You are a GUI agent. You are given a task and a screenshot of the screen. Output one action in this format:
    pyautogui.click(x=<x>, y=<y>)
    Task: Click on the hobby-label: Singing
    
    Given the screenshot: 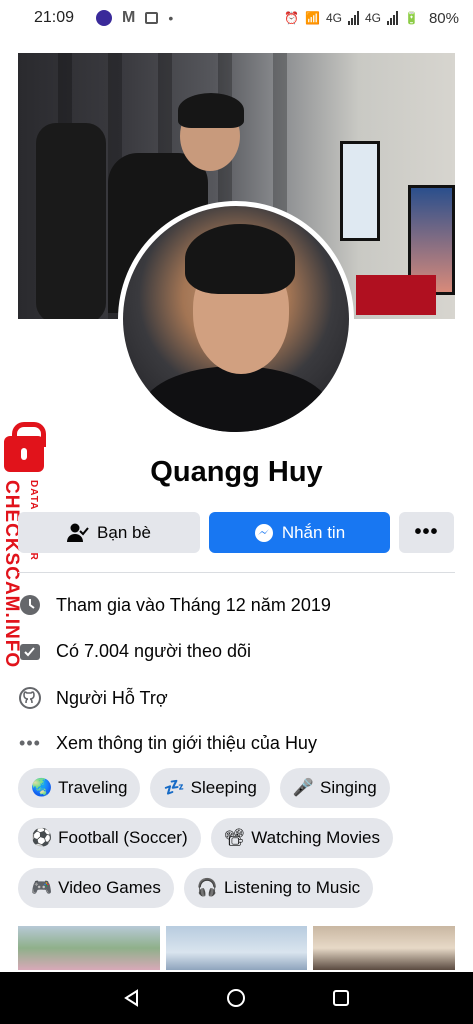 What is the action you would take?
    pyautogui.click(x=348, y=787)
    